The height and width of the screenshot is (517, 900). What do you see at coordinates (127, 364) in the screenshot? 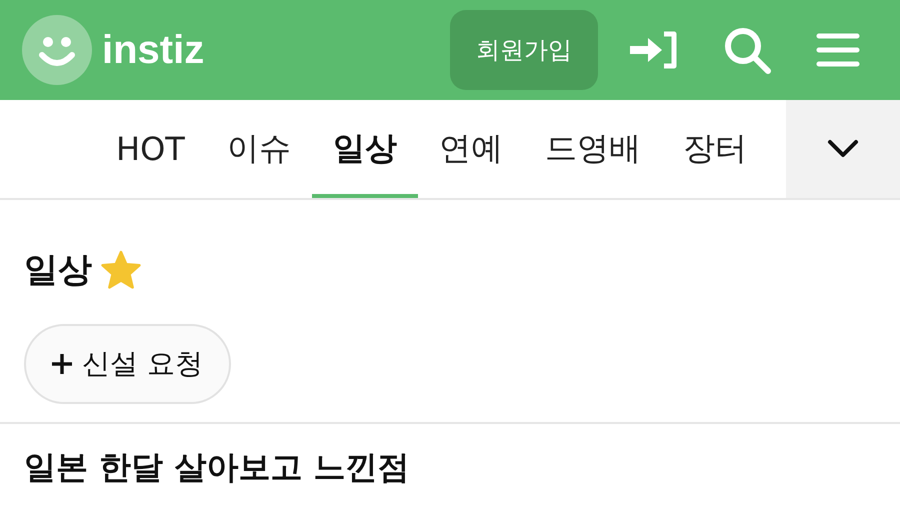
I see `request-button: 신설 요청` at bounding box center [127, 364].